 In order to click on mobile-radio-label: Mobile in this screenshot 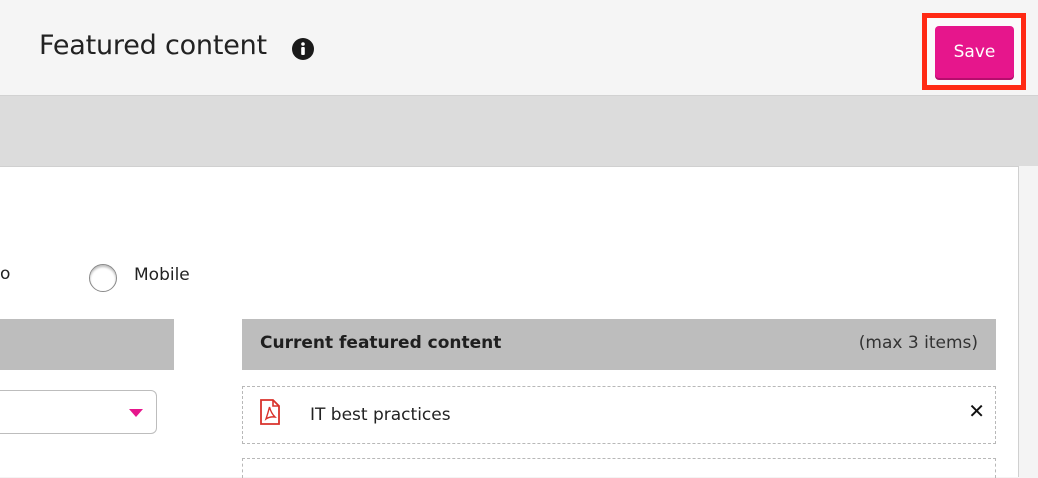, I will do `click(162, 275)`.